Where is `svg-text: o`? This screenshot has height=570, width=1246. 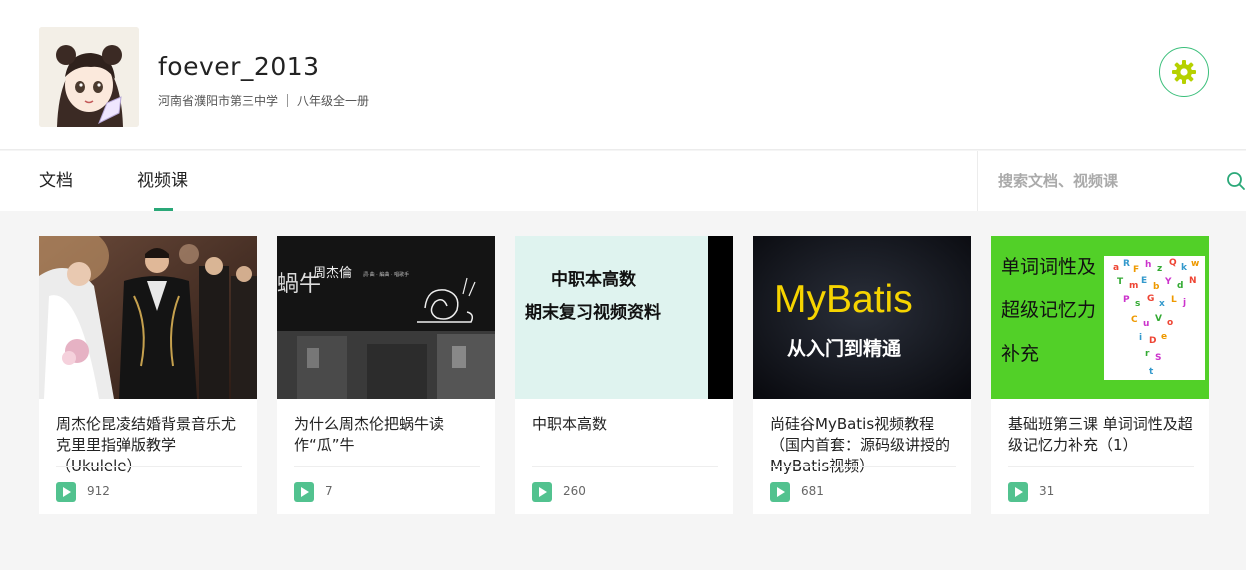
svg-text: o is located at coordinates (1170, 323).